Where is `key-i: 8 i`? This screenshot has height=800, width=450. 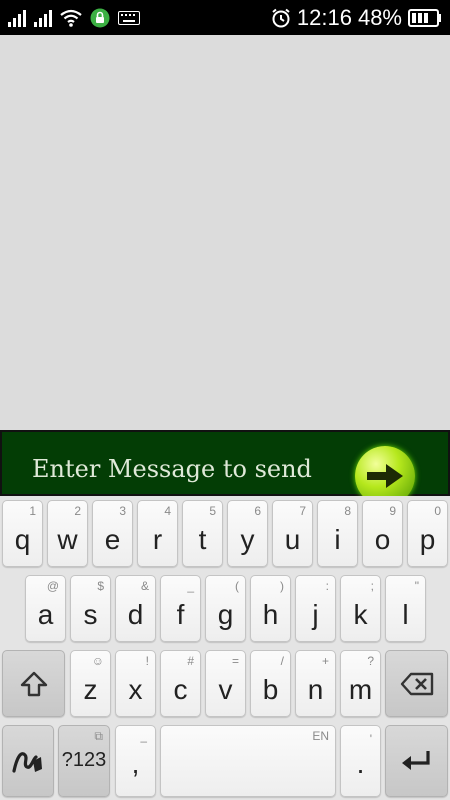 key-i: 8 i is located at coordinates (337, 533).